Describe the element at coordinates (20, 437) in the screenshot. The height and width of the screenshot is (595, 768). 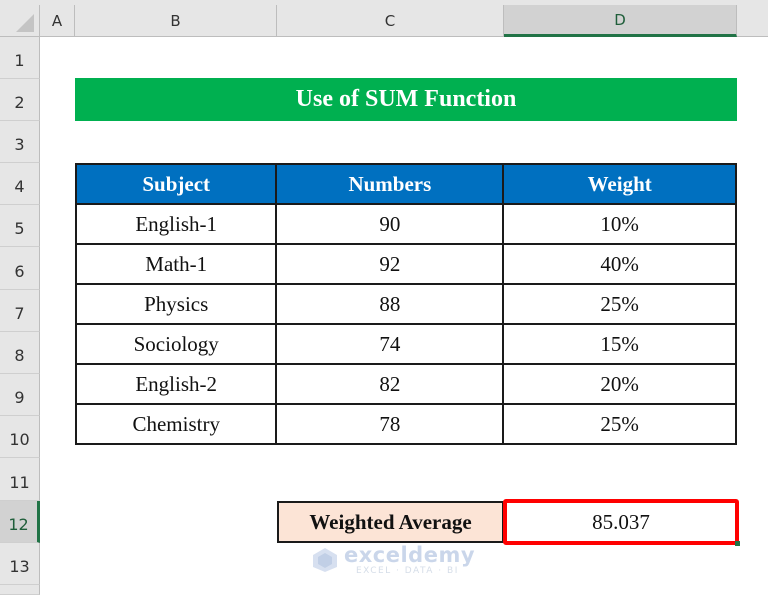
I see `row-header-10: 10` at that location.